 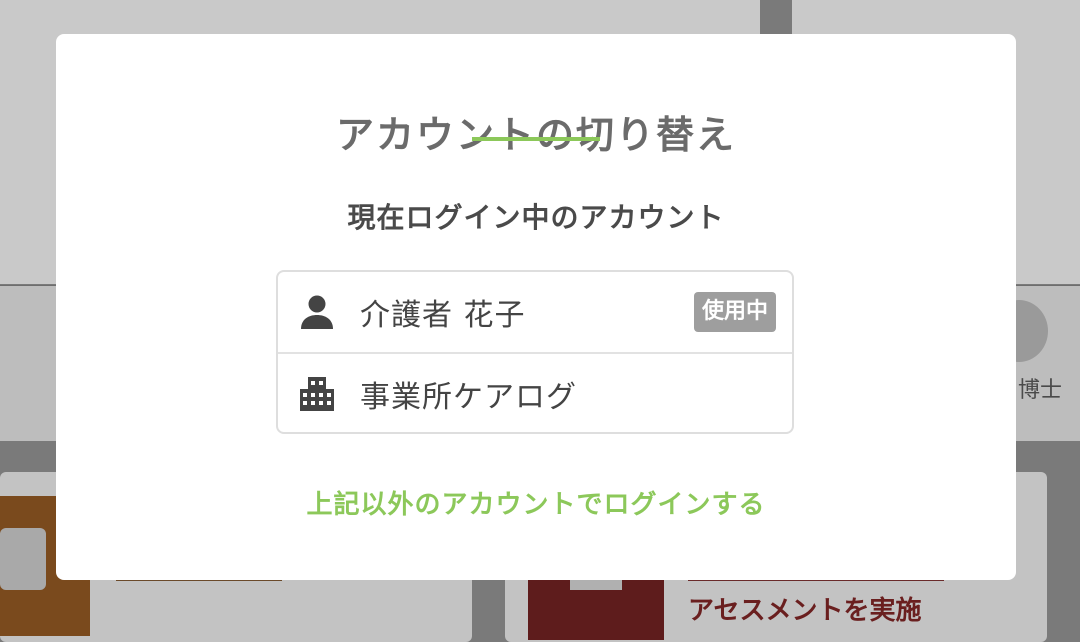 What do you see at coordinates (23, 559) in the screenshot?
I see `id-badge-icon` at bounding box center [23, 559].